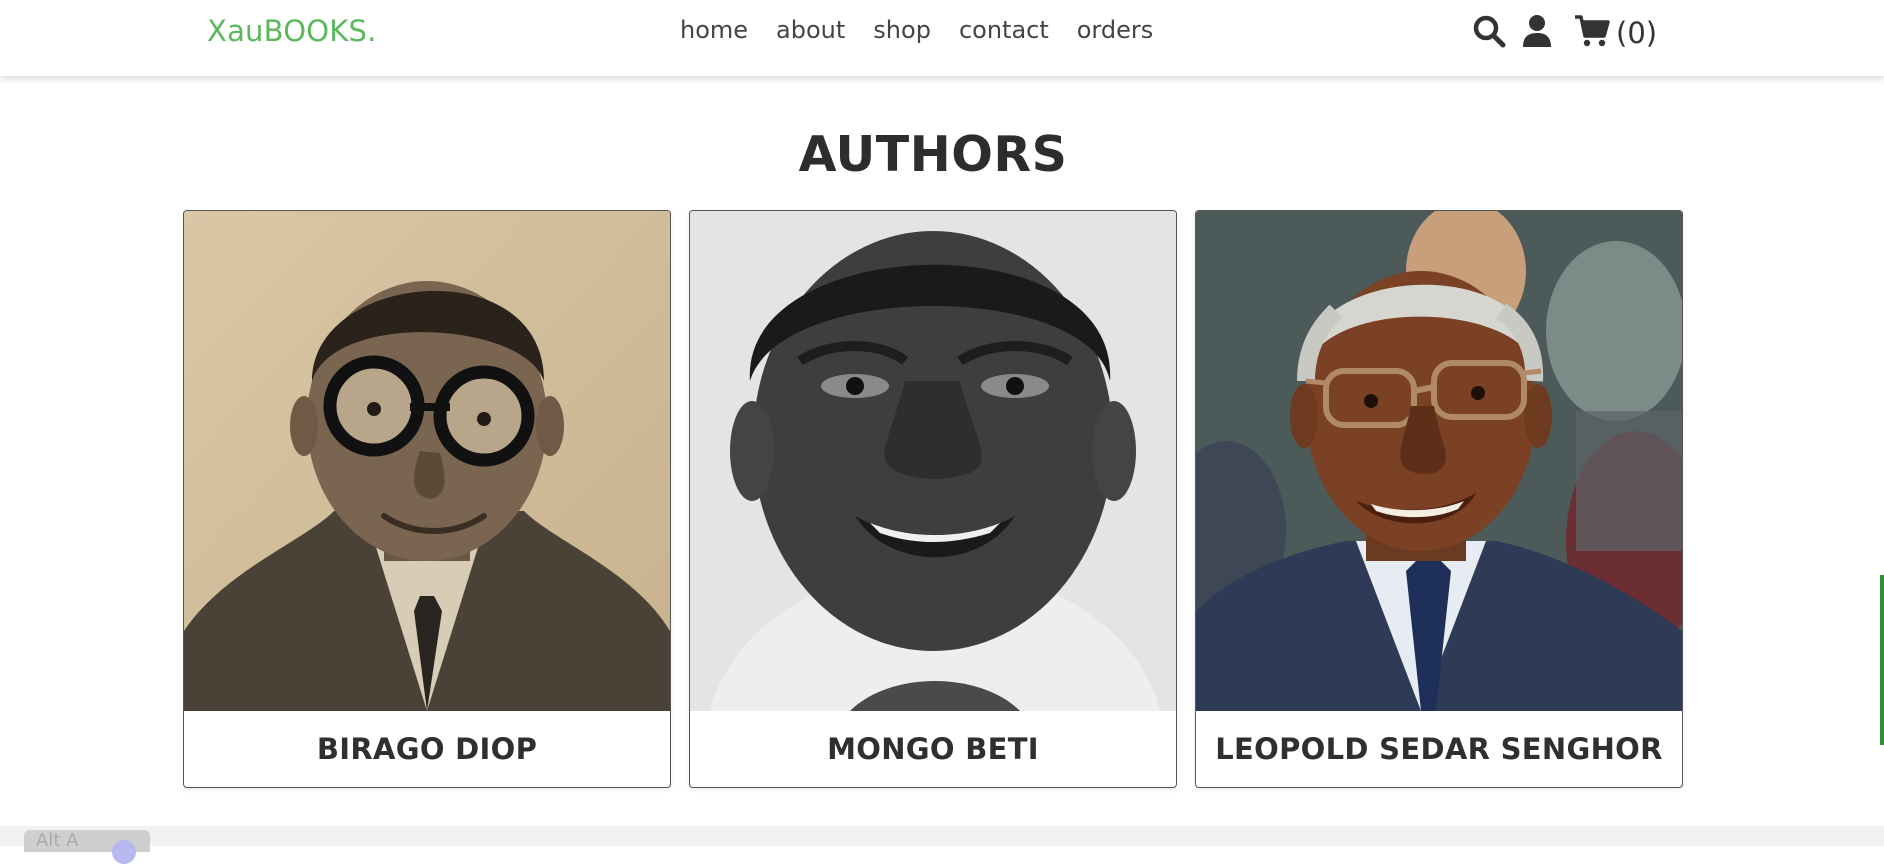 This screenshot has width=1884, height=864. I want to click on main-nav: home about shop contact orders, so click(930, 30).